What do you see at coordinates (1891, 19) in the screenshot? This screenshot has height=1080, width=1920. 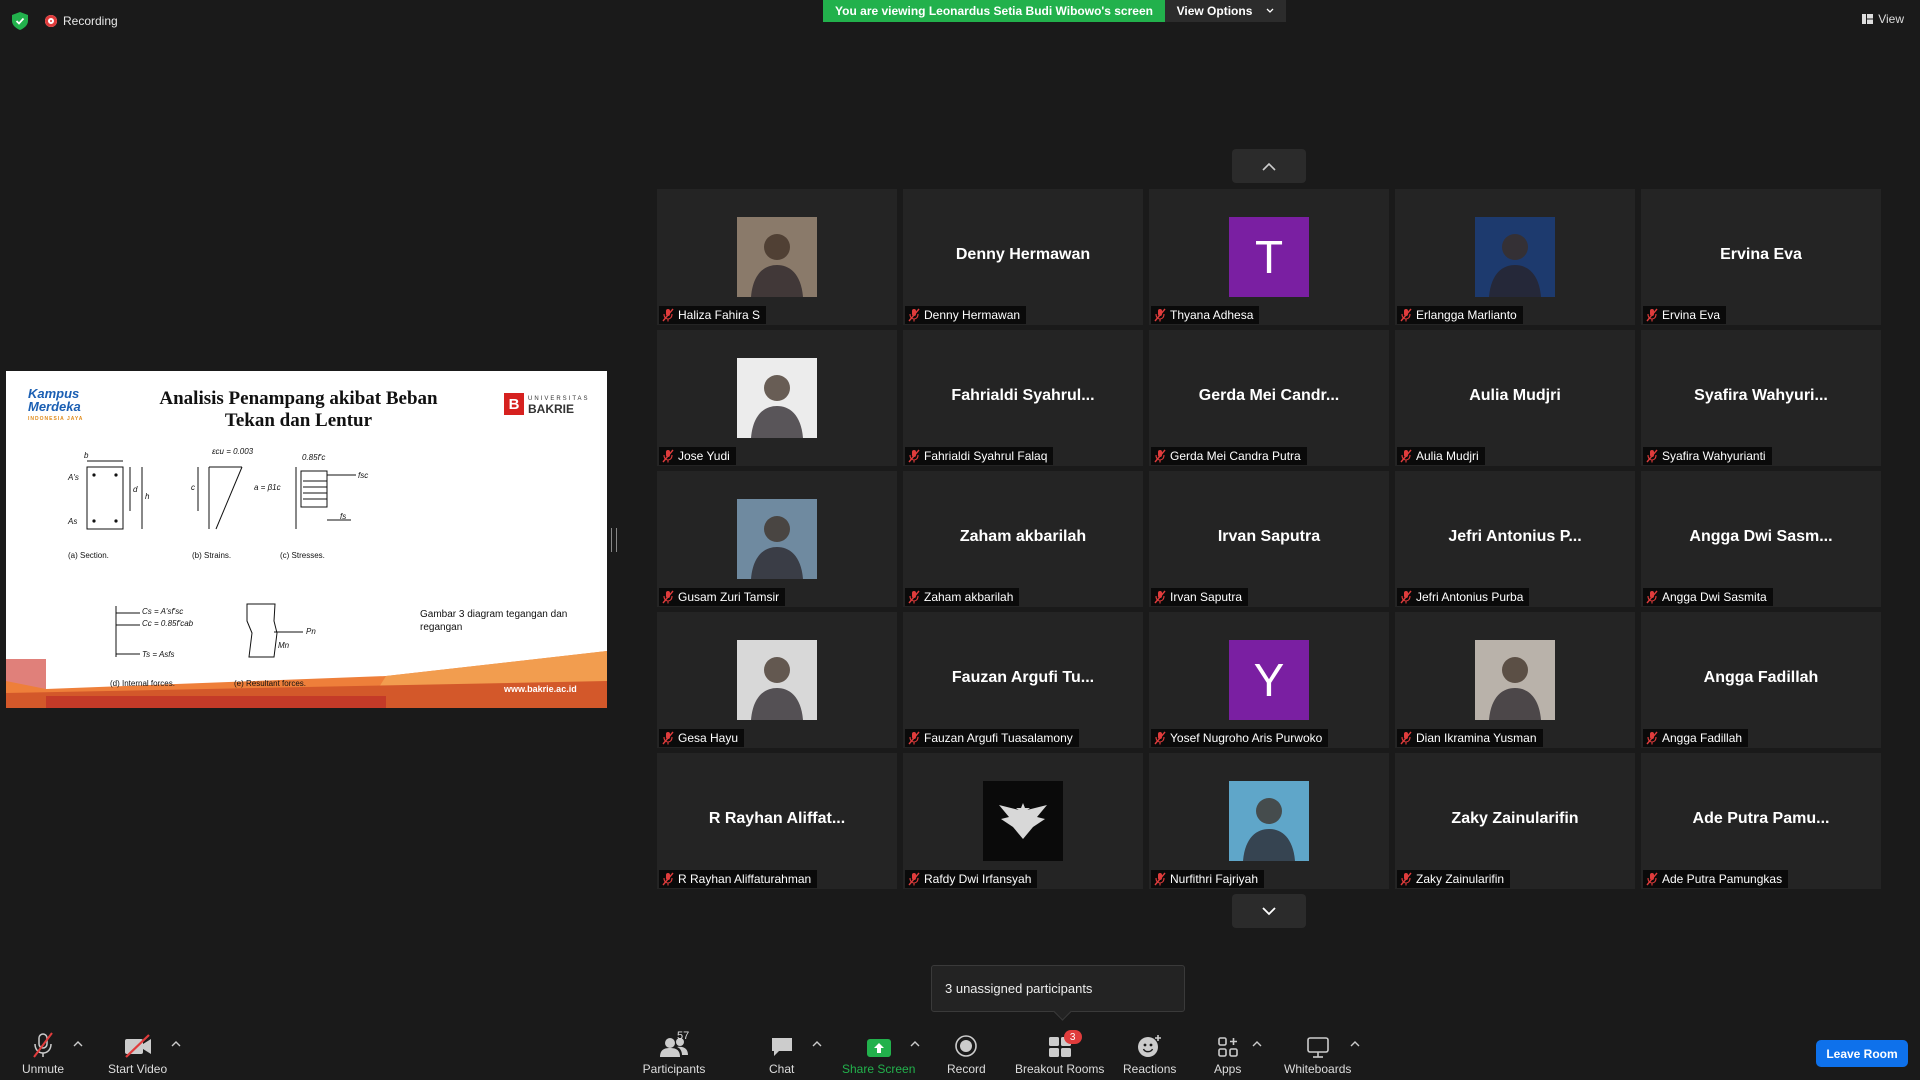 I see `view-label: View` at bounding box center [1891, 19].